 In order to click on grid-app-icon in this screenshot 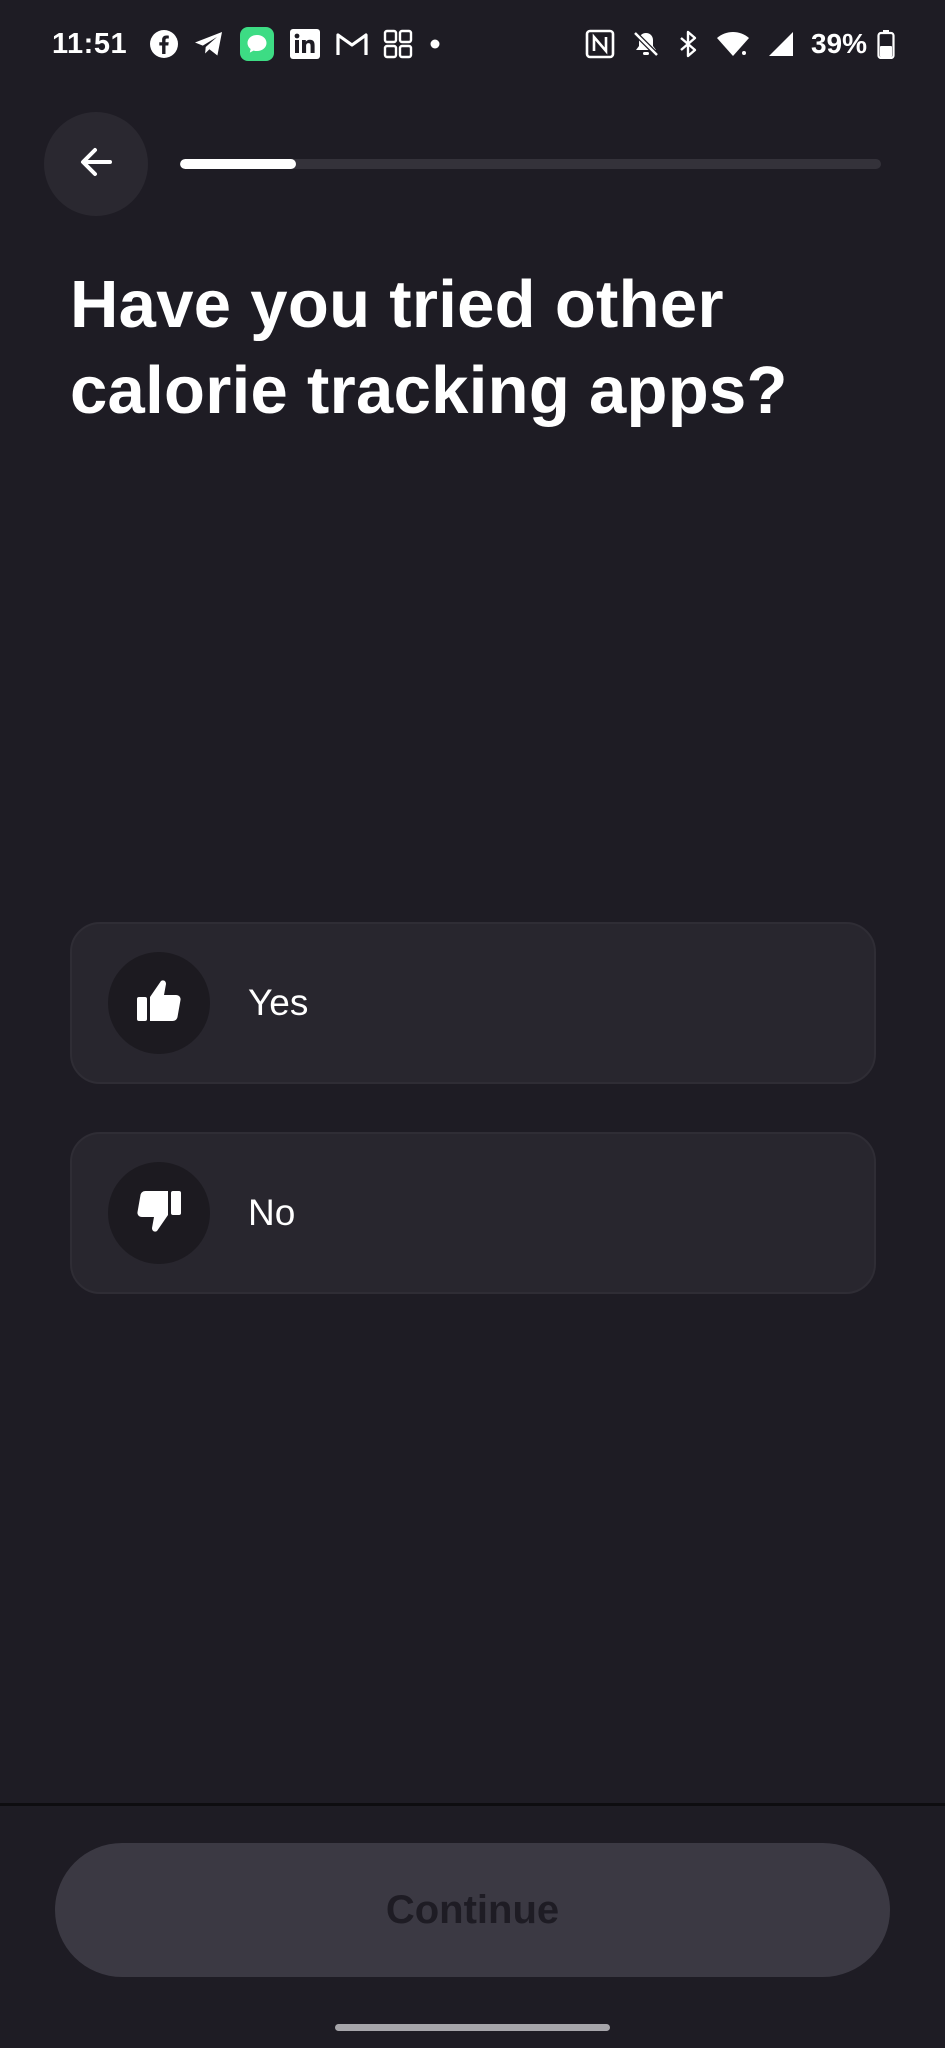, I will do `click(398, 44)`.